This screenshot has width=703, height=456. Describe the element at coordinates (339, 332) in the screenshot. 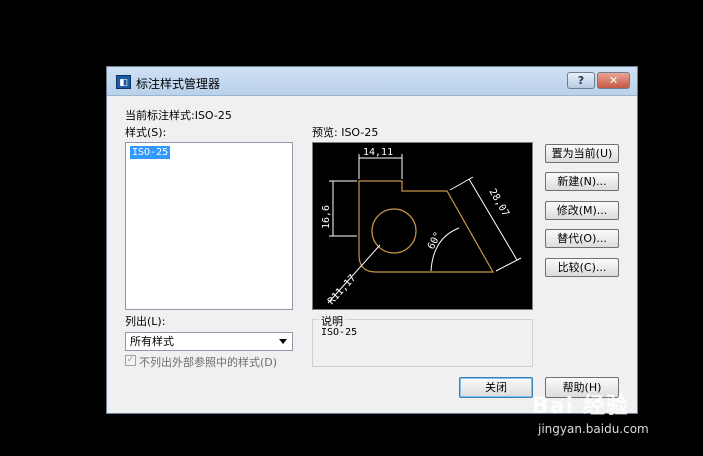

I see `description-text: ISO-25` at that location.